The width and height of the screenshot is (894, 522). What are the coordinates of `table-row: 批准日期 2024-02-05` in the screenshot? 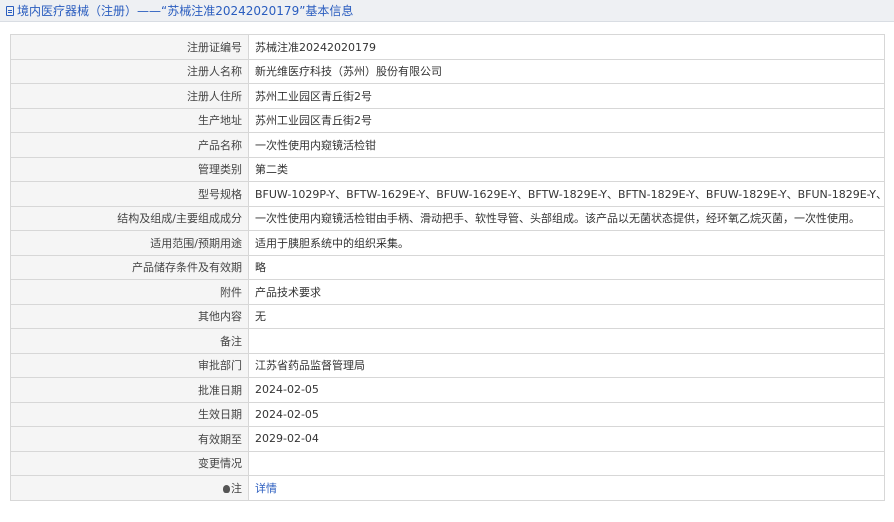 It's located at (447, 390).